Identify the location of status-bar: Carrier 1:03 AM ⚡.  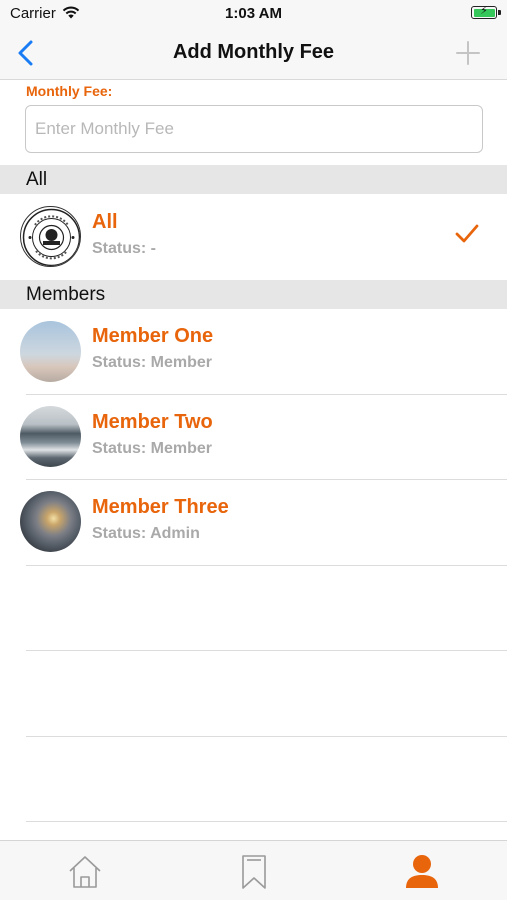
(253, 14).